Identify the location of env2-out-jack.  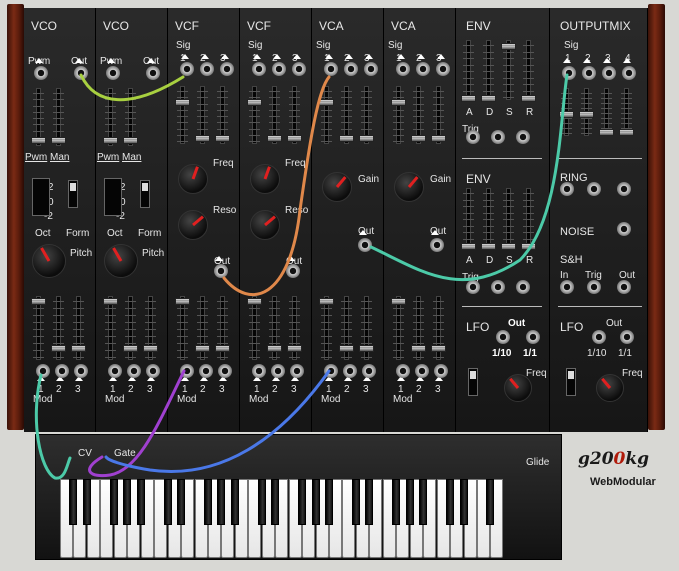
(498, 287).